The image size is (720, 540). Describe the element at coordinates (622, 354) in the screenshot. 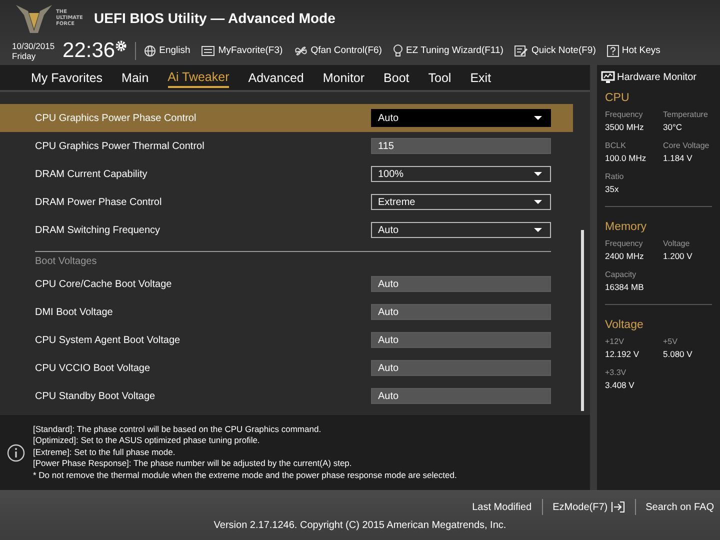

I see `metric-value: 12.192 V` at that location.